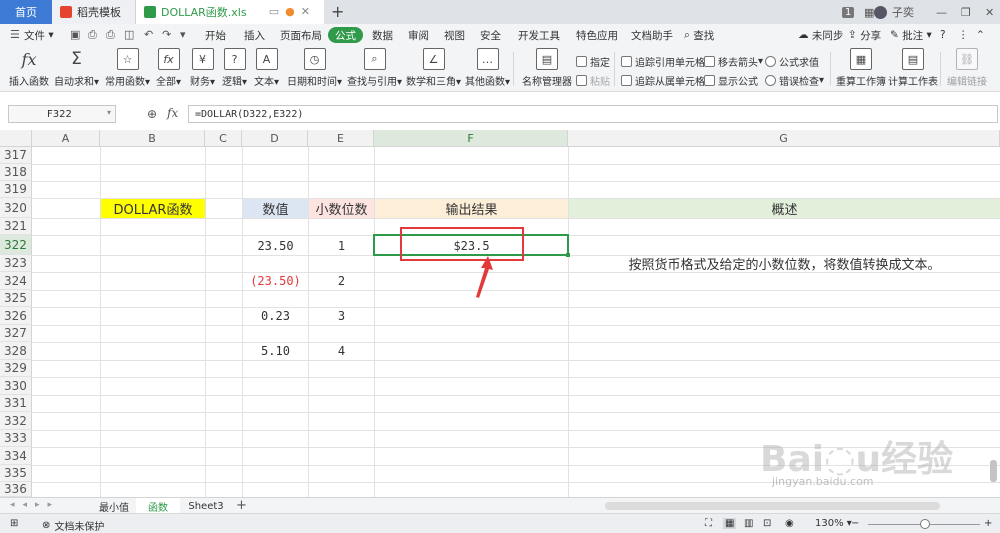 The width and height of the screenshot is (1000, 533). I want to click on cell-d320: 数值, so click(275, 208).